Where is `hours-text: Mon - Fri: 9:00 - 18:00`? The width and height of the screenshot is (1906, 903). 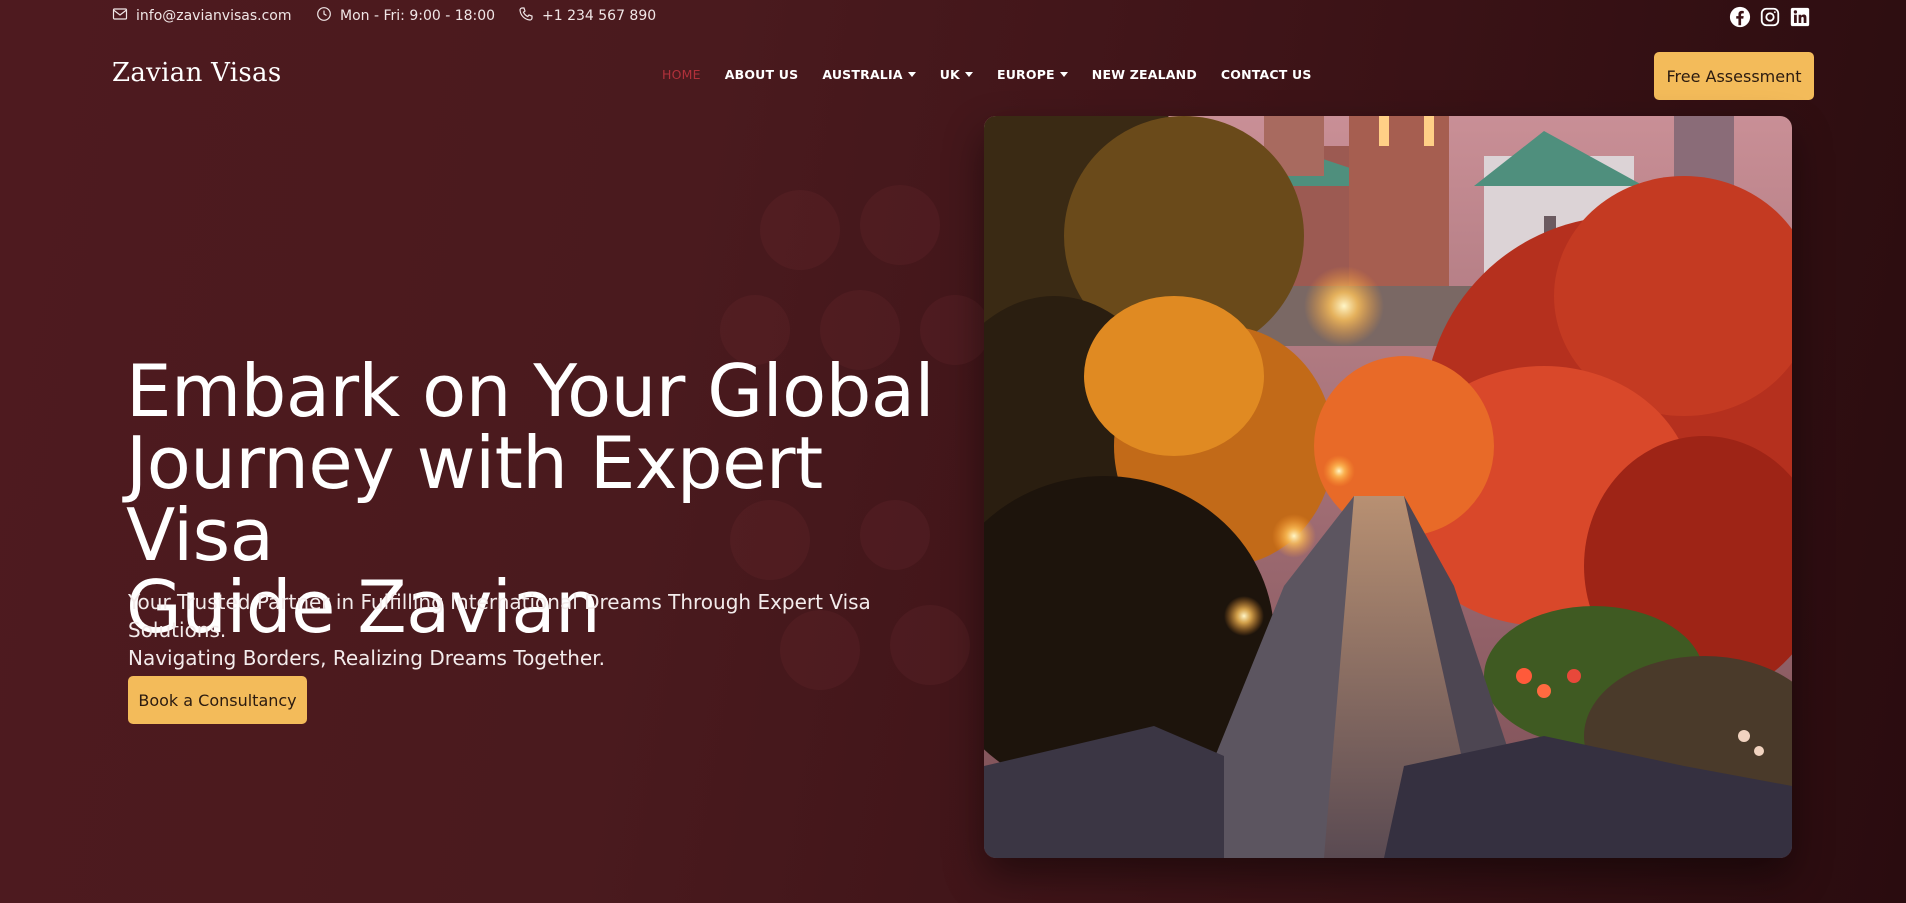 hours-text: Mon - Fri: 9:00 - 18:00 is located at coordinates (418, 16).